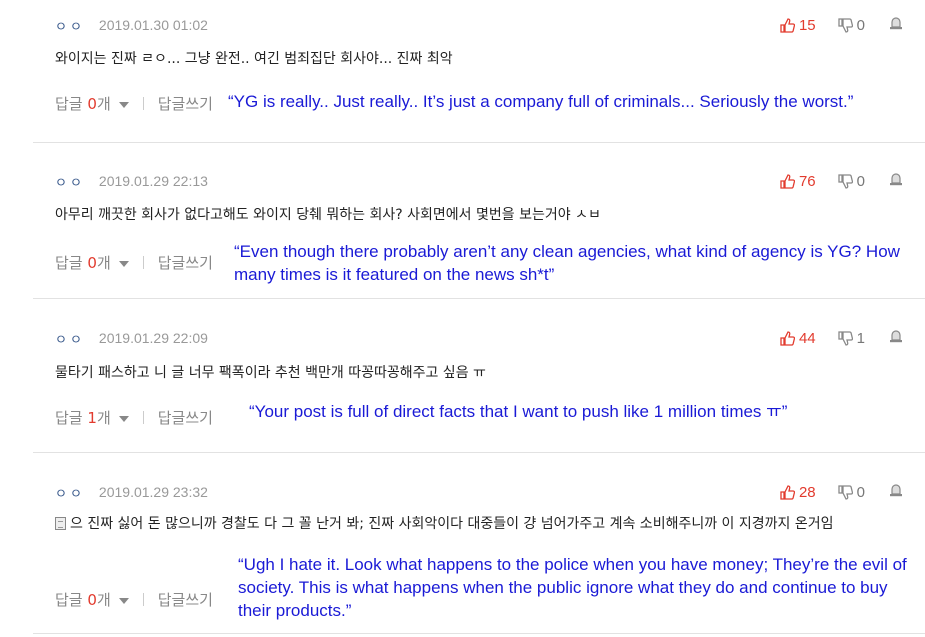 Image resolution: width=925 pixels, height=637 pixels. I want to click on comment-meta: ㅇㅇ 2019.01.29 23:32, so click(131, 492).